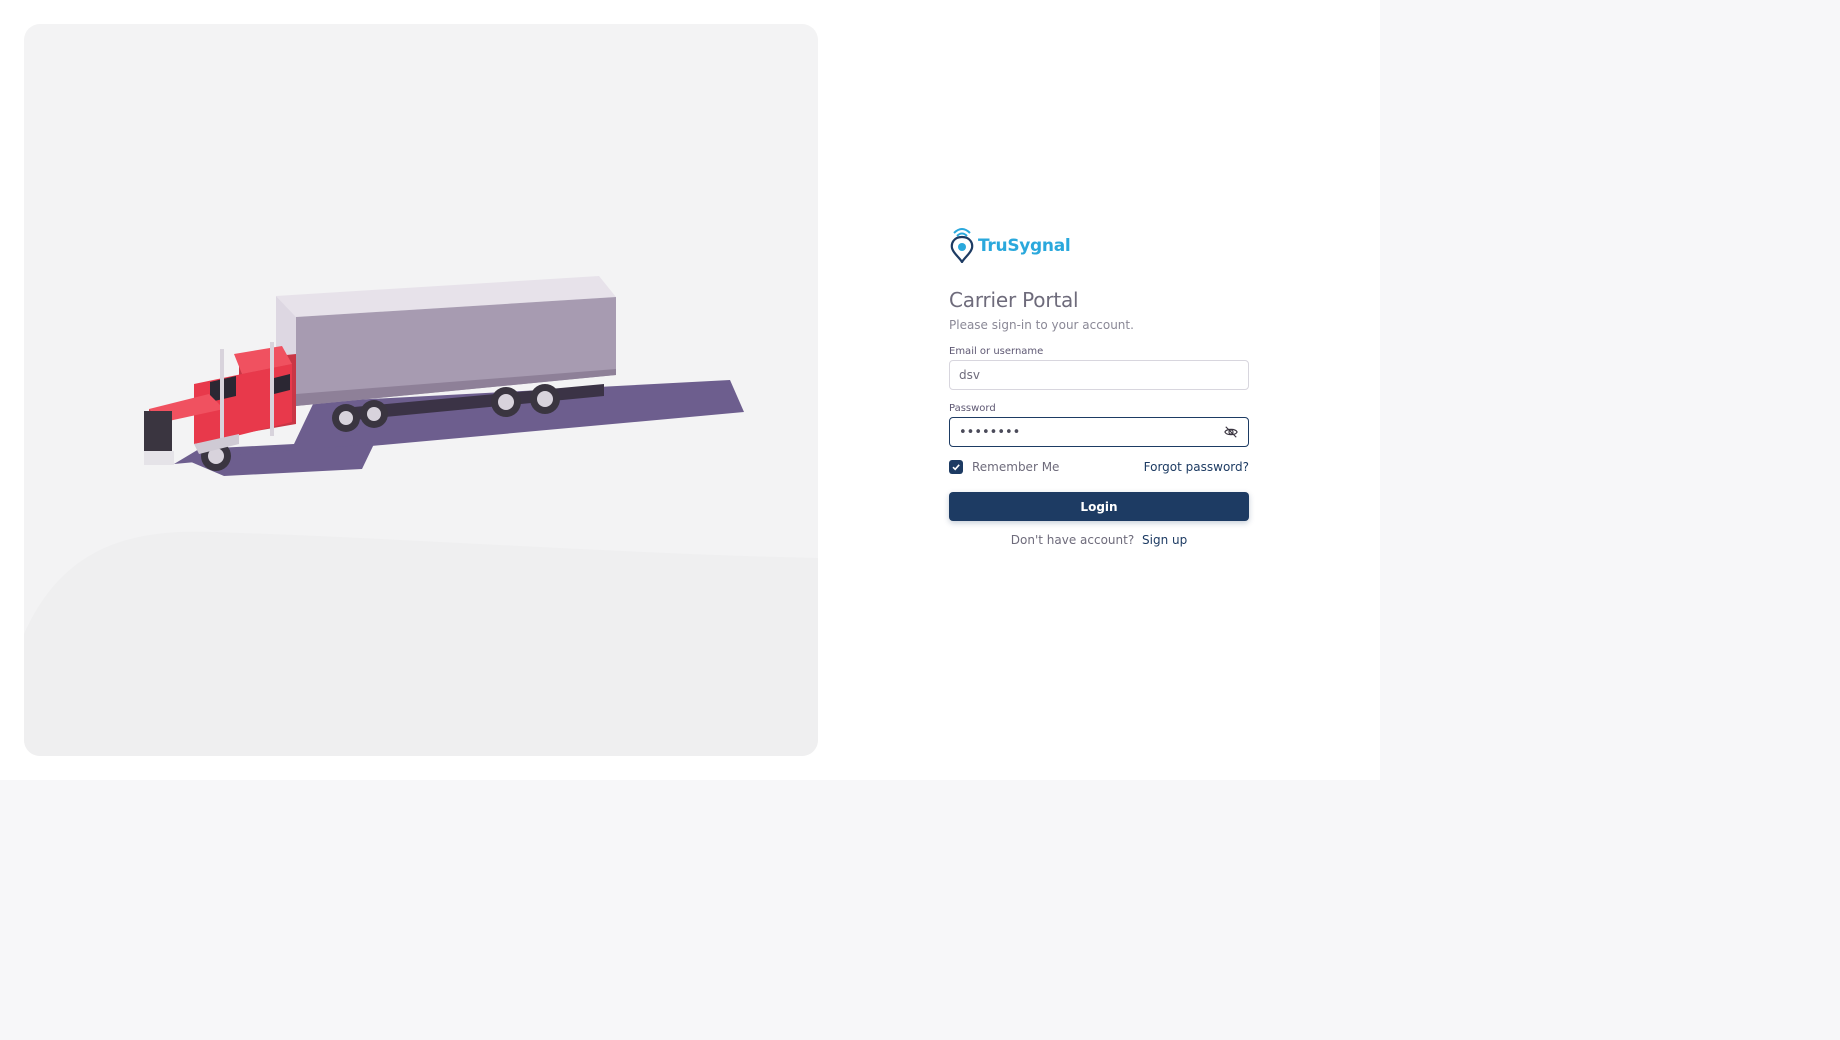  I want to click on remember-label: Remember Me, so click(1016, 467).